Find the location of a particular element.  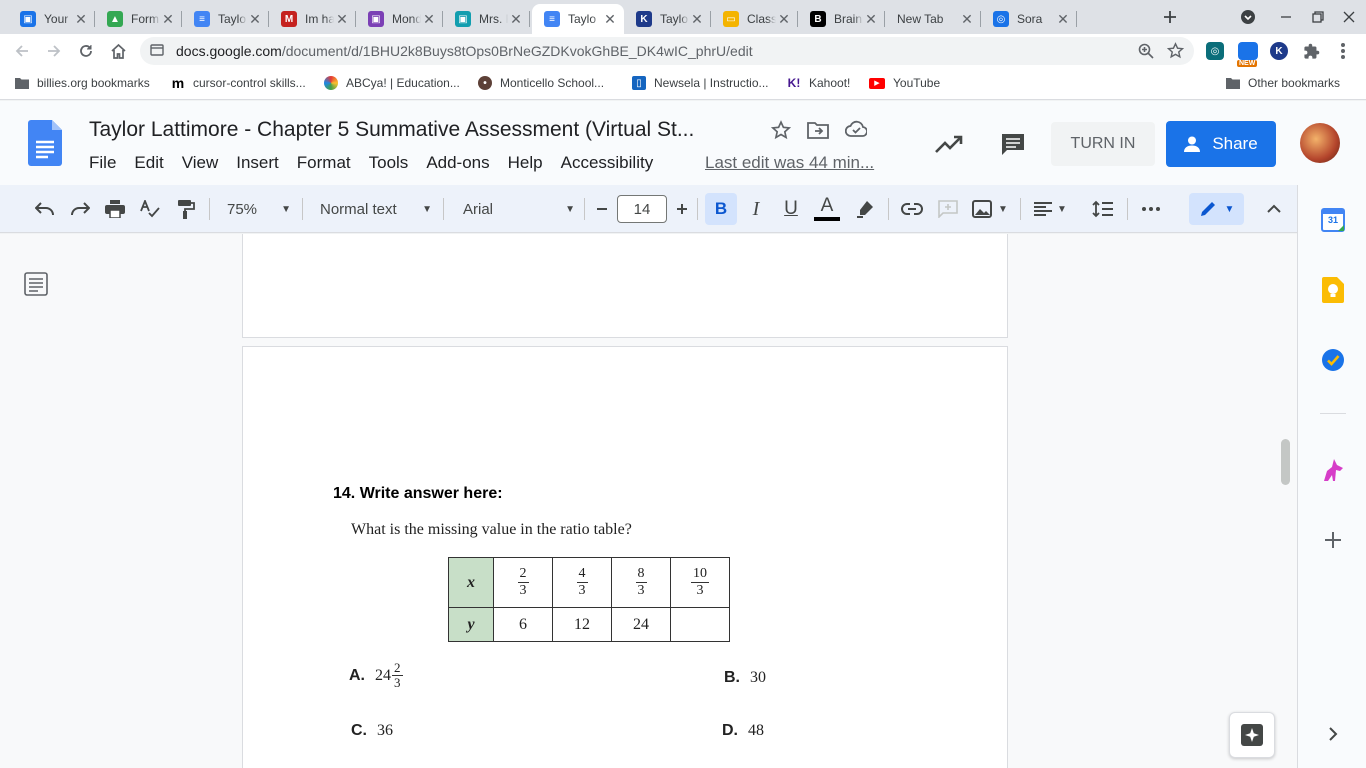

bookmark-youtube: ▶ YouTube is located at coordinates (904, 83).